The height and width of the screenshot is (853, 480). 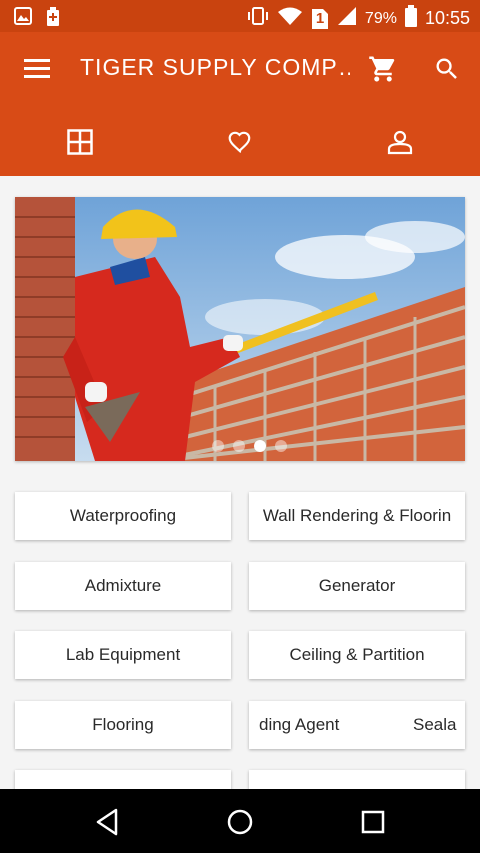 I want to click on category-generator: Generator, so click(x=357, y=586).